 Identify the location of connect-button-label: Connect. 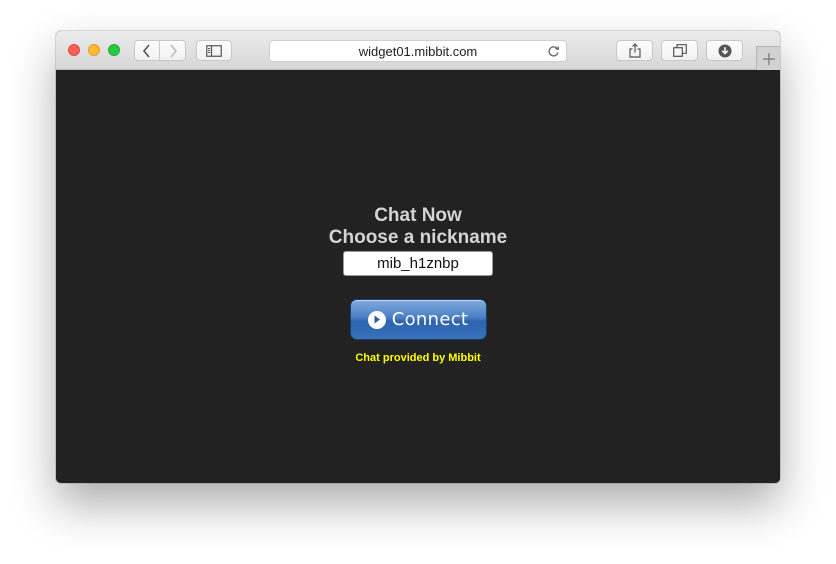
(430, 319).